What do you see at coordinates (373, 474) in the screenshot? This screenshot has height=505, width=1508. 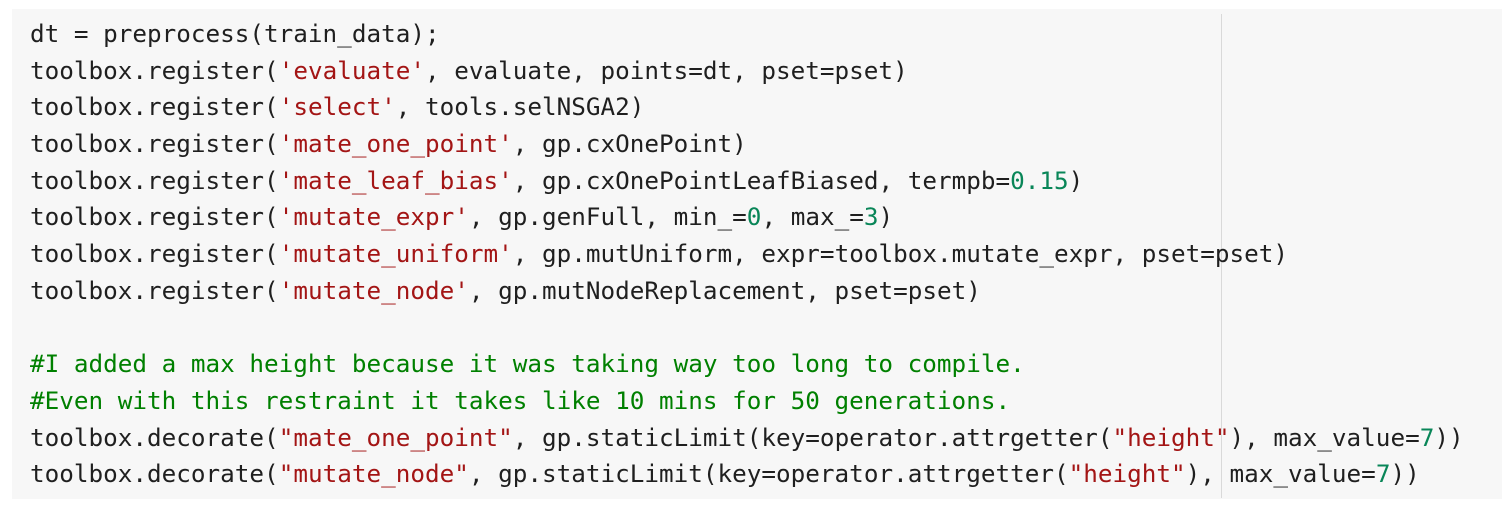 I see `string-token: "mutate_node"` at bounding box center [373, 474].